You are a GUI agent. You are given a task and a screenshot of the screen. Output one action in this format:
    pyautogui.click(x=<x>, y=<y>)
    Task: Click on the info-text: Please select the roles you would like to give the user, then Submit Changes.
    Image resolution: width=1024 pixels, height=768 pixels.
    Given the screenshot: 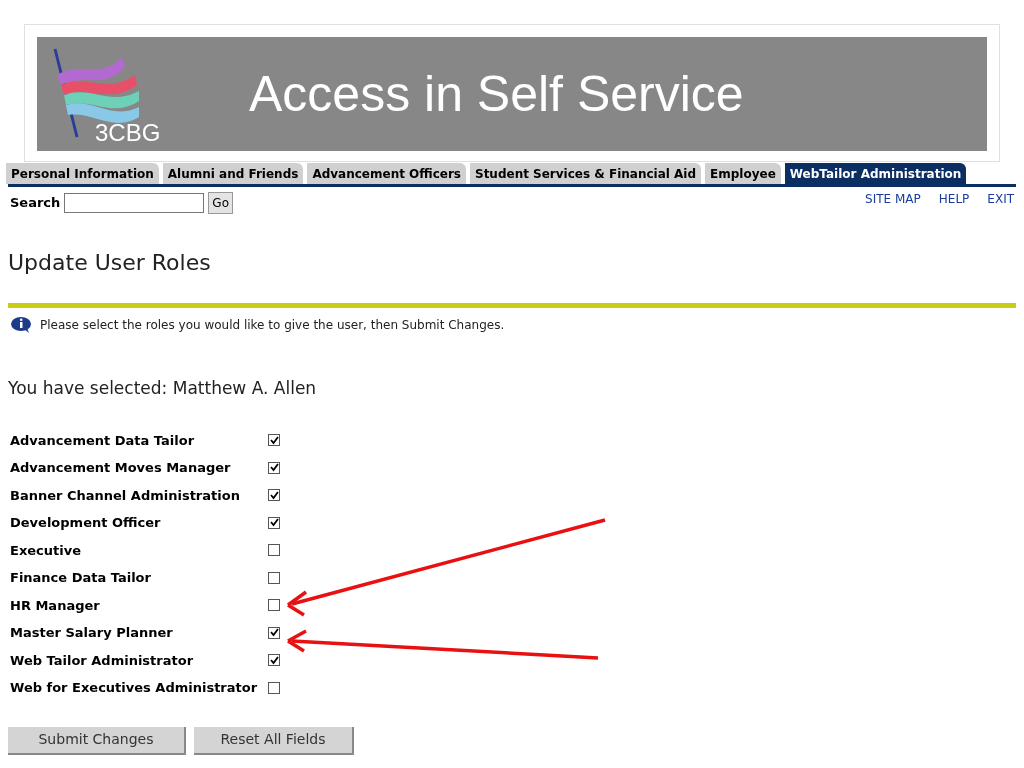 What is the action you would take?
    pyautogui.click(x=272, y=325)
    